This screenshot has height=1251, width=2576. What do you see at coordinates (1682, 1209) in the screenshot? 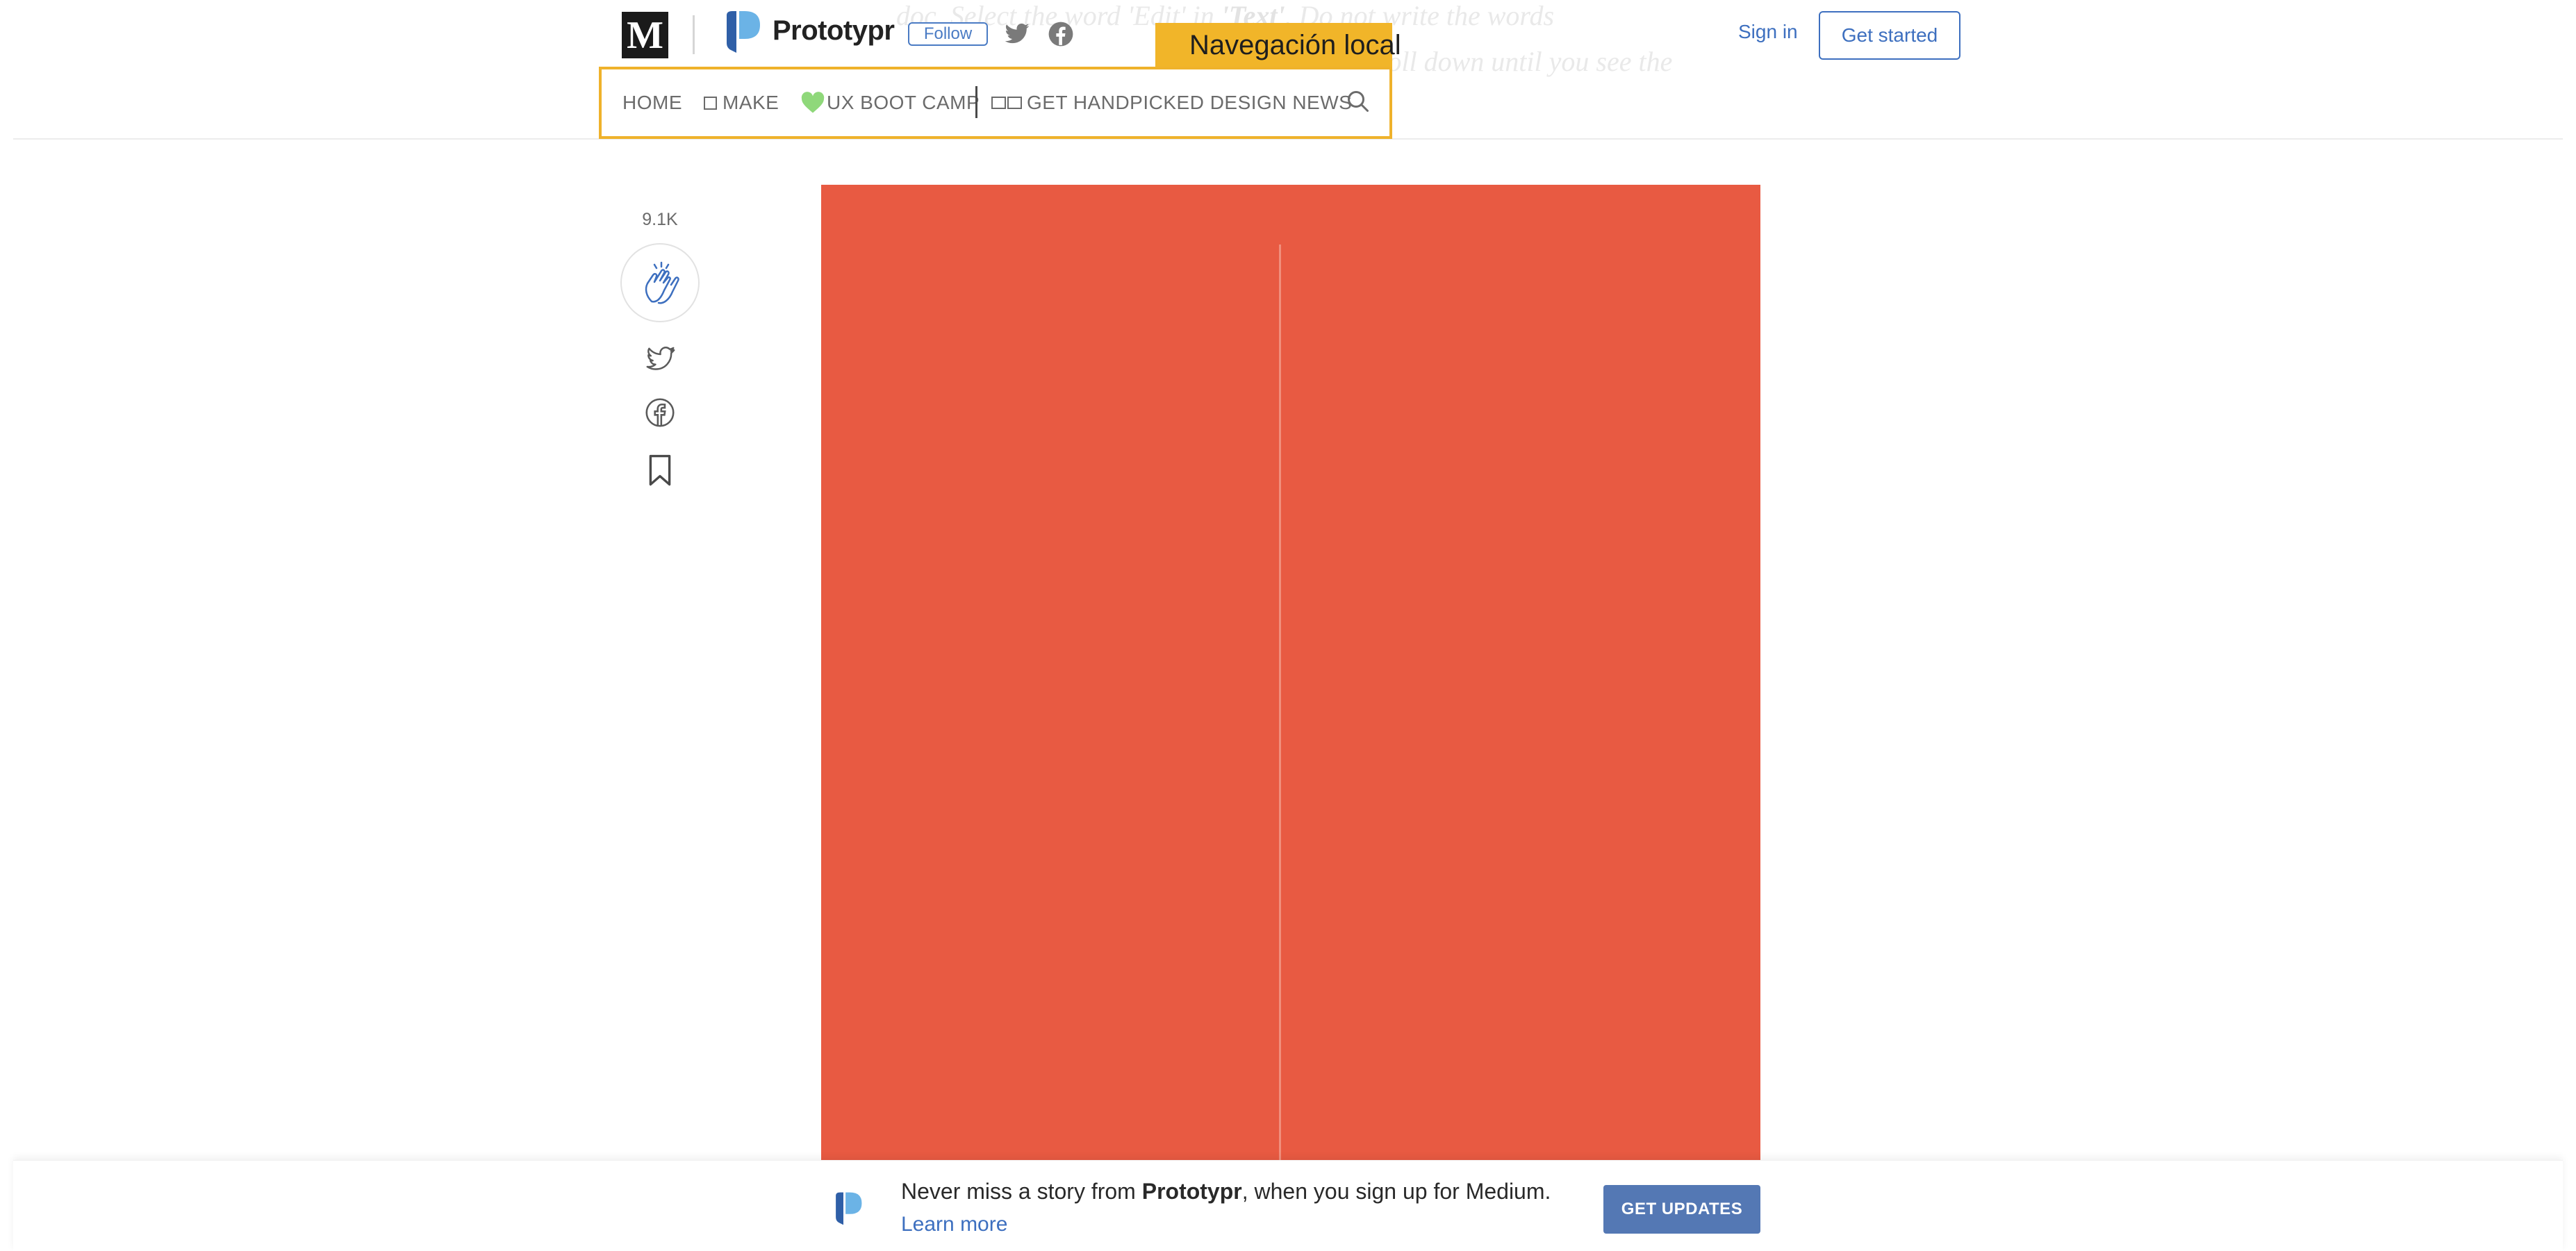
I see `get-updates-button: GET UPDATES` at bounding box center [1682, 1209].